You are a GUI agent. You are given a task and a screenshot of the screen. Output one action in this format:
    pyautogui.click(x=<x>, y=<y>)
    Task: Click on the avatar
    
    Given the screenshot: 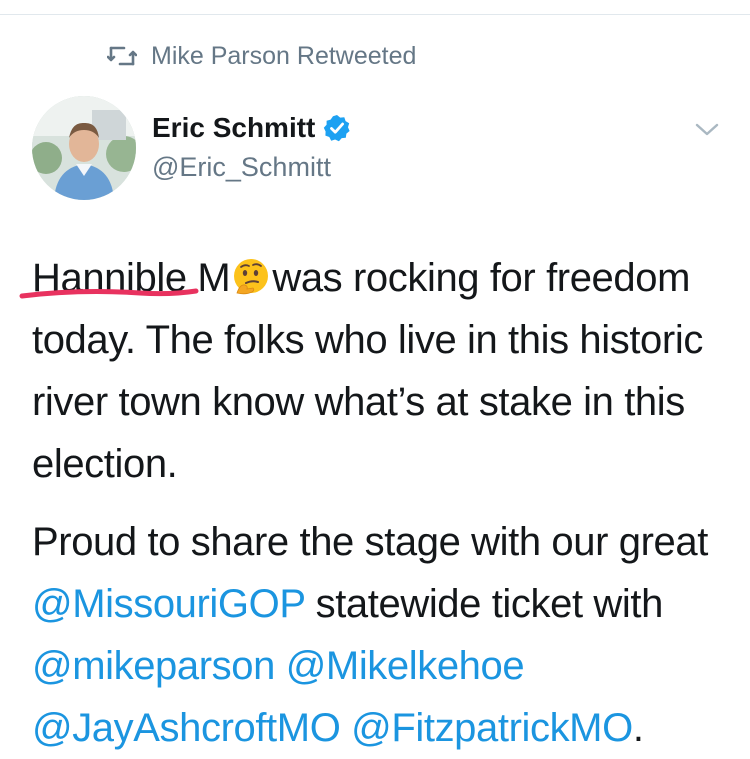 What is the action you would take?
    pyautogui.click(x=84, y=148)
    